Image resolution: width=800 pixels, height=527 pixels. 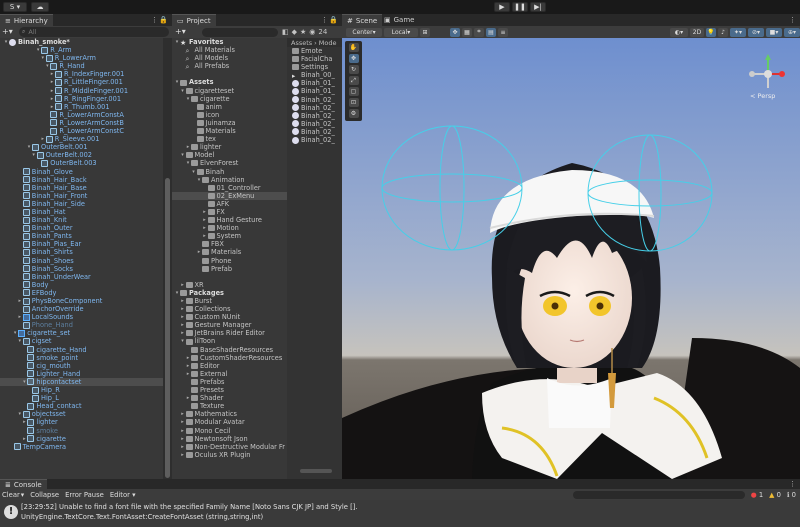 What do you see at coordinates (81, 439) in the screenshot?
I see `hierarchy-item: ▸ cigarette` at bounding box center [81, 439].